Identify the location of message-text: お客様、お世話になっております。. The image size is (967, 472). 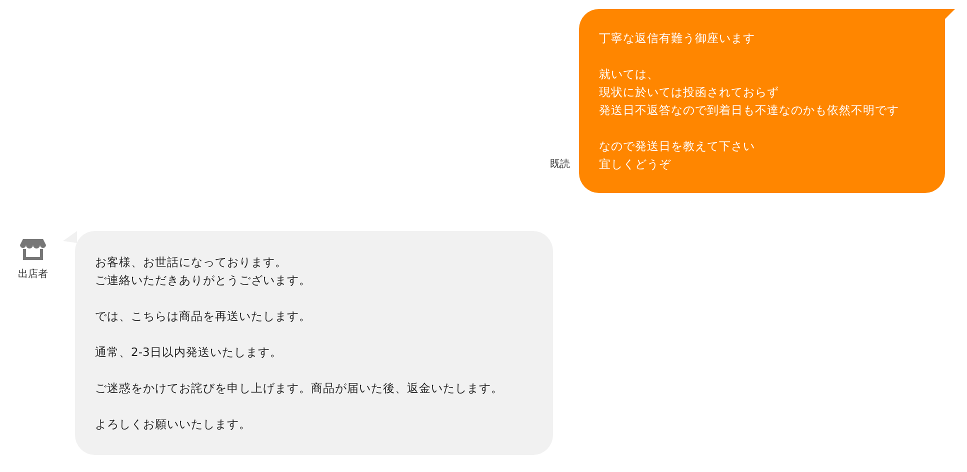
(191, 262).